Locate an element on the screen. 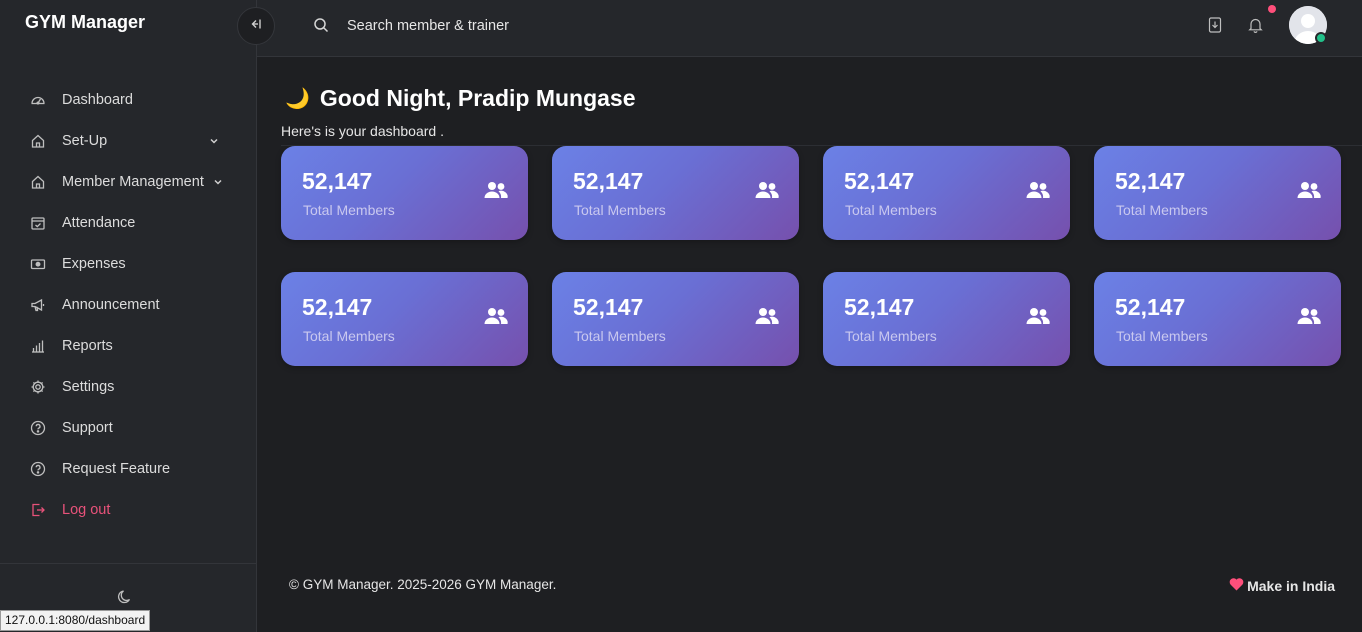 This screenshot has height=632, width=1362. collapse-left-icon is located at coordinates (256, 26).